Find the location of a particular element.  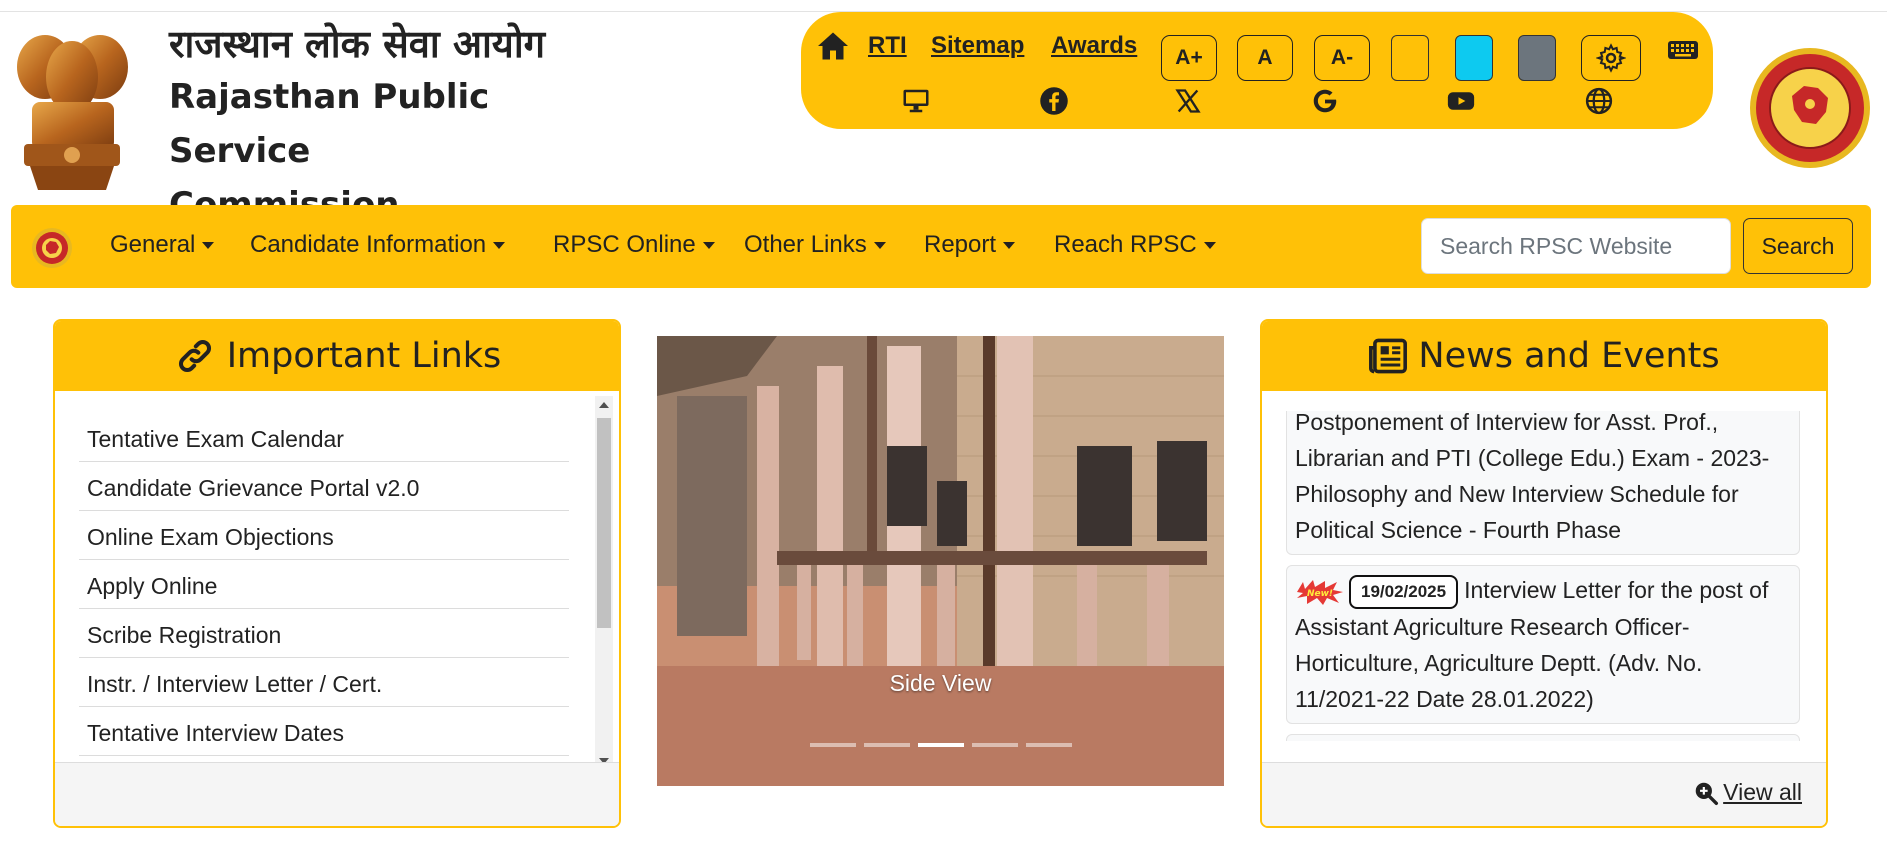

list-item: Scribe Registration is located at coordinates (324, 633).